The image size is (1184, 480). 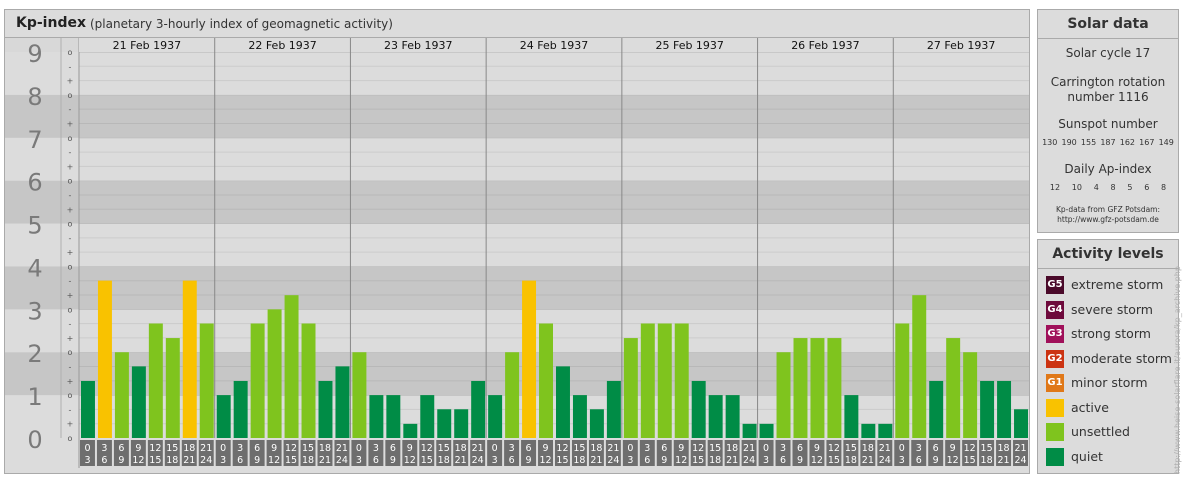 What do you see at coordinates (1108, 219) in the screenshot?
I see `source-url: http://www.gfz-potsdam.de` at bounding box center [1108, 219].